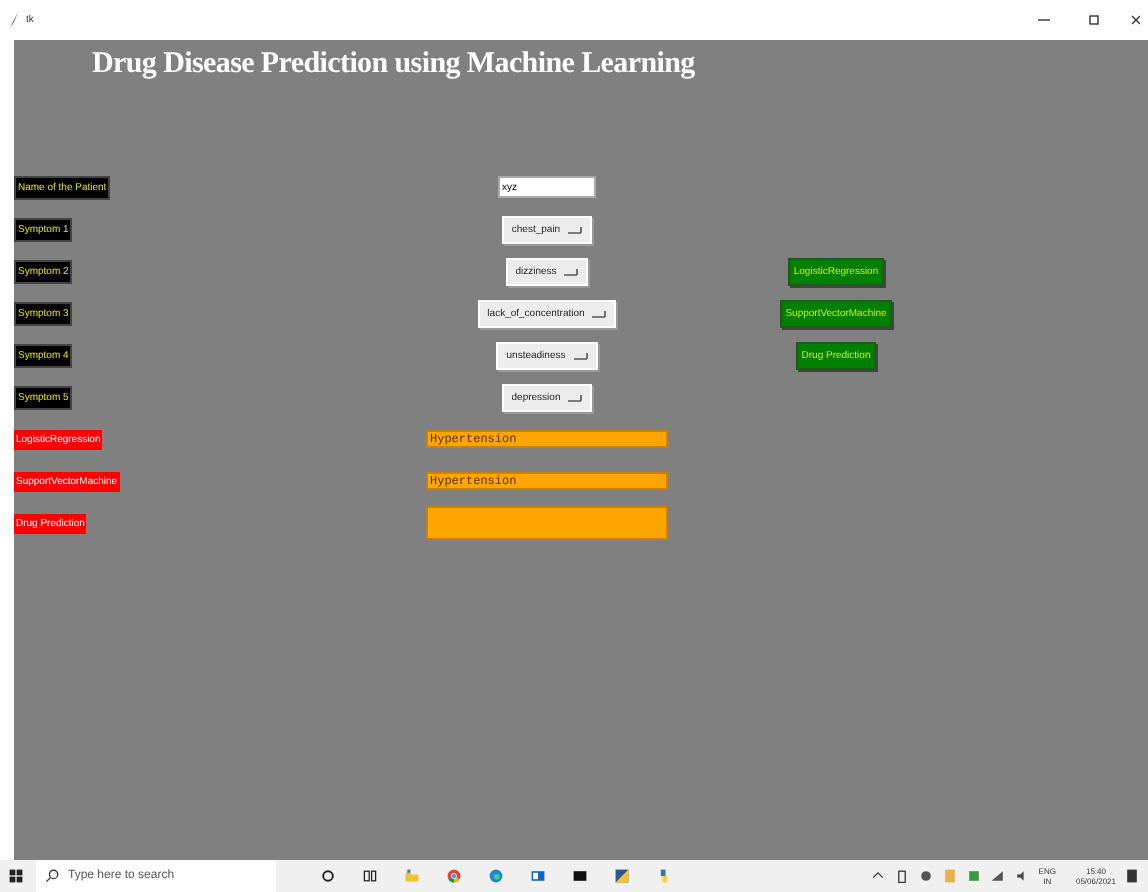 This screenshot has width=1148, height=892. What do you see at coordinates (878, 876) in the screenshot?
I see `chevron-up-icon` at bounding box center [878, 876].